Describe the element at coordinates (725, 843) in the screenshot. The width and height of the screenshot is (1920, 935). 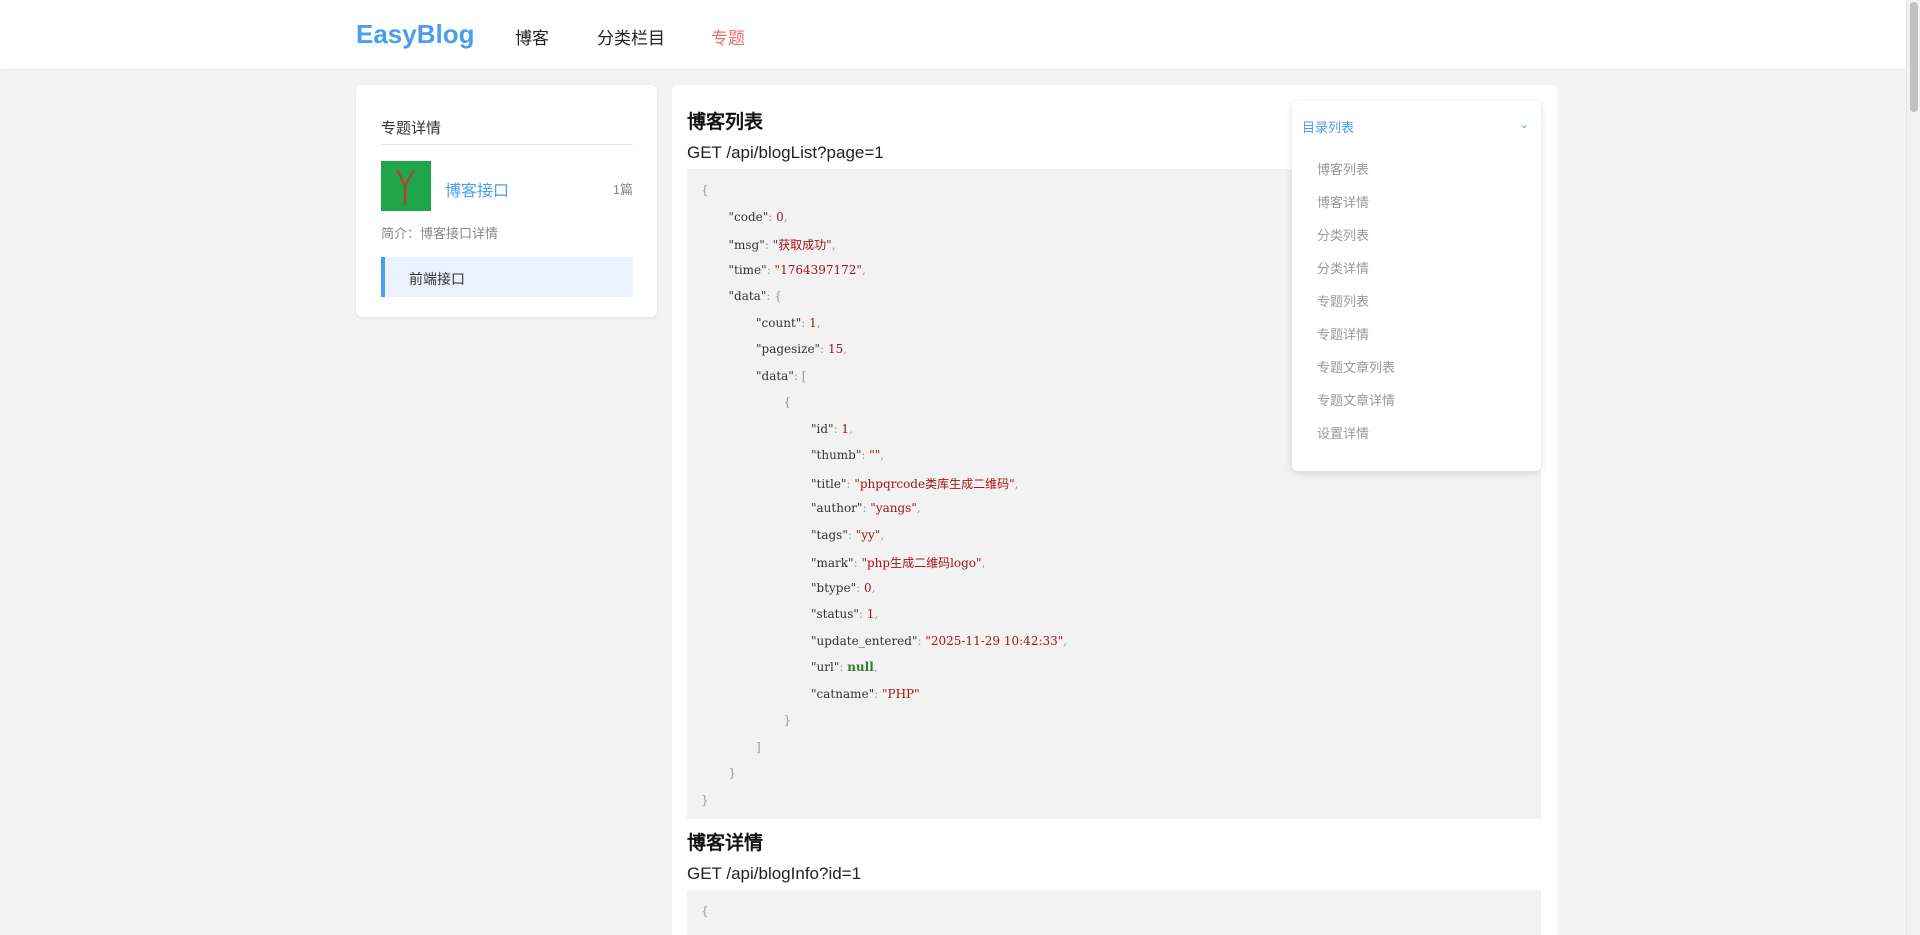
I see `section-title-blog-info: 博客详情` at that location.